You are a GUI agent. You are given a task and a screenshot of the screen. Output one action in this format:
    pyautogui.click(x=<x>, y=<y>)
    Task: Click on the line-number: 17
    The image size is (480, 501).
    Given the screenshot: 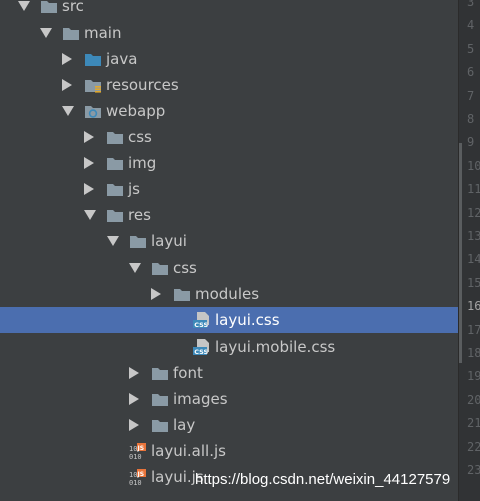 What is the action you would take?
    pyautogui.click(x=473, y=329)
    